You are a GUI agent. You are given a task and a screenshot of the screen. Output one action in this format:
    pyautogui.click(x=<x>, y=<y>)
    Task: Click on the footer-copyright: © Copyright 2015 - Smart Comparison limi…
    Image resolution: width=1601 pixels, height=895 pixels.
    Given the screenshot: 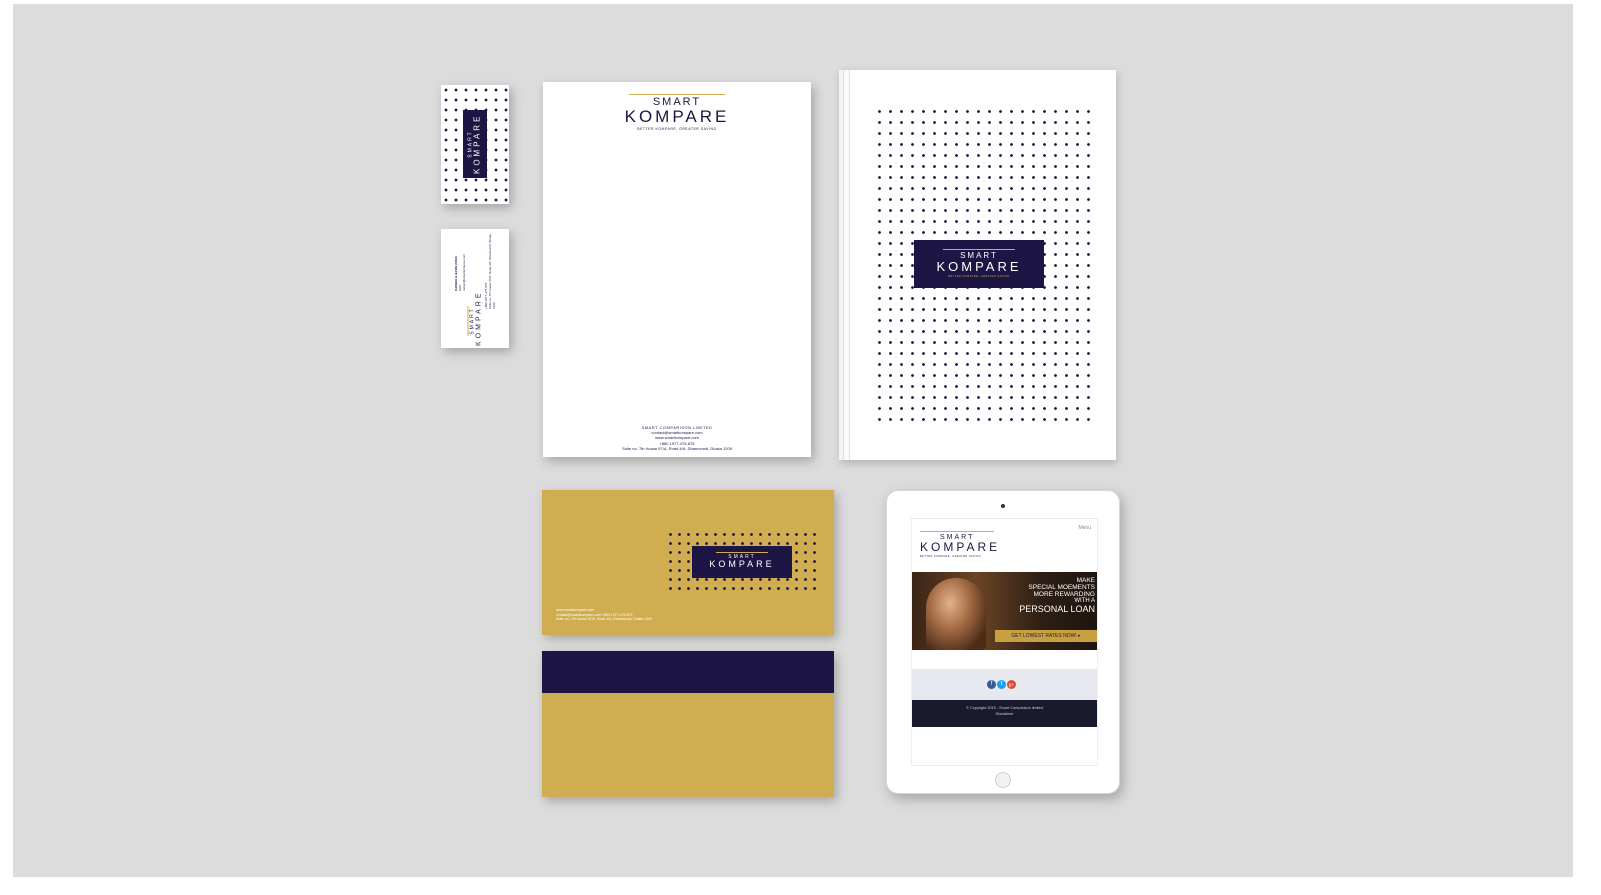 What is the action you would take?
    pyautogui.click(x=1004, y=708)
    